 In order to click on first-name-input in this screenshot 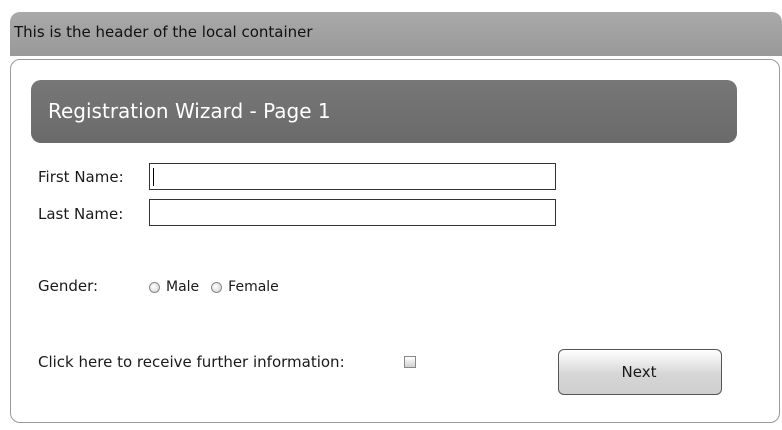, I will do `click(352, 176)`.